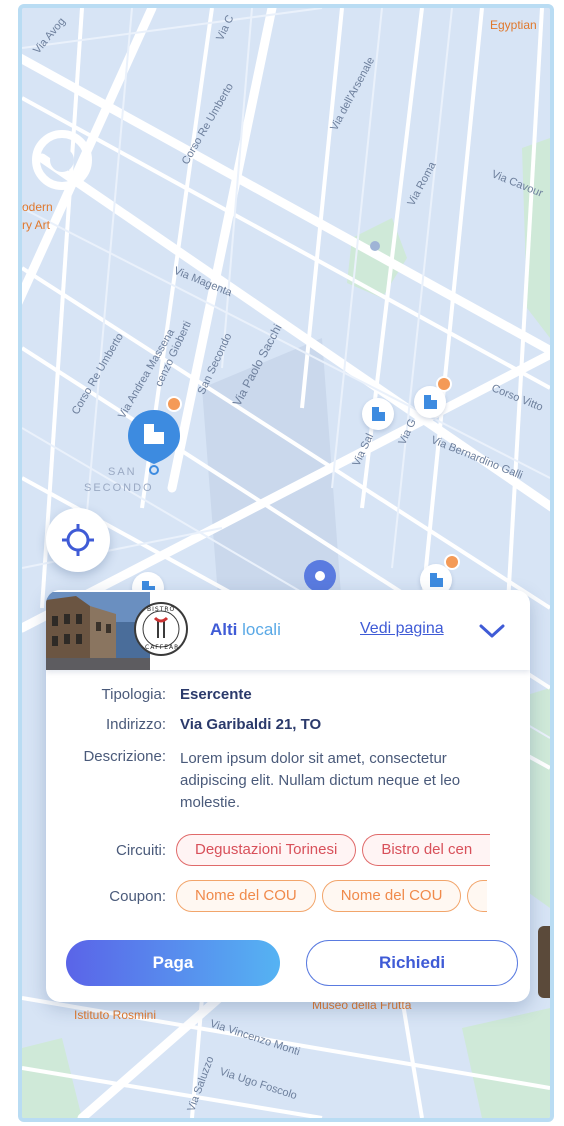 The width and height of the screenshot is (564, 1126). What do you see at coordinates (36, 225) in the screenshot?
I see `map-label-poi: ry Art` at bounding box center [36, 225].